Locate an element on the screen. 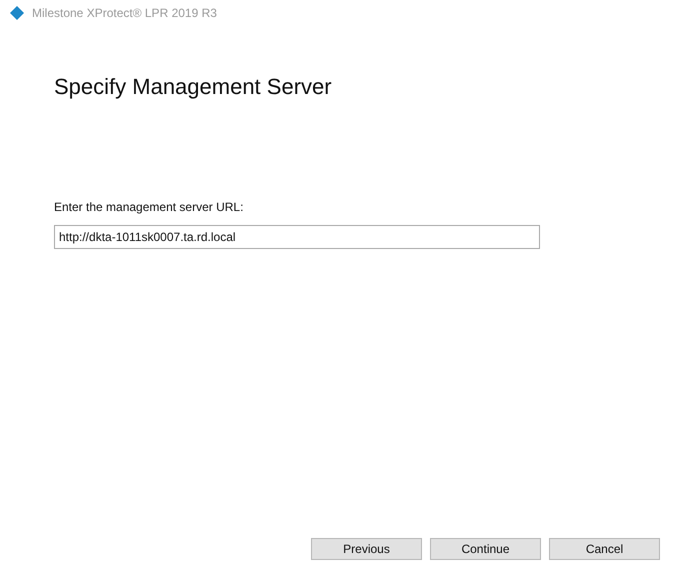 The image size is (700, 568). diamond-icon is located at coordinates (17, 13).